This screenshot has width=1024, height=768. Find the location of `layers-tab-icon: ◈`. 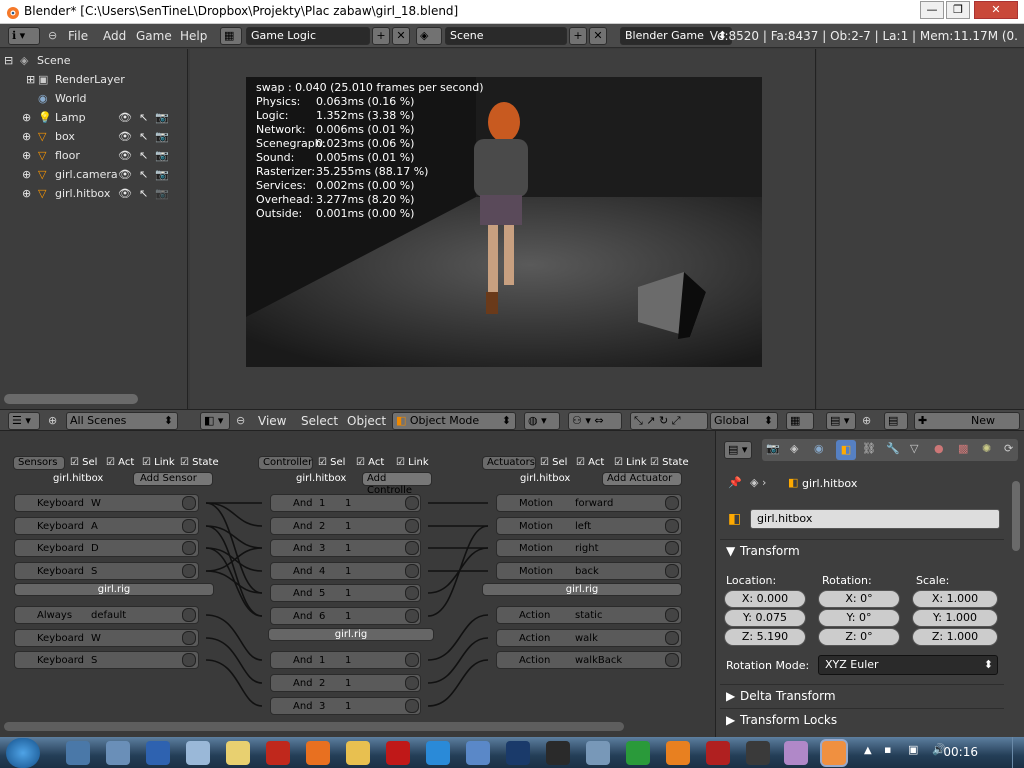

layers-tab-icon: ◈ is located at coordinates (794, 448).